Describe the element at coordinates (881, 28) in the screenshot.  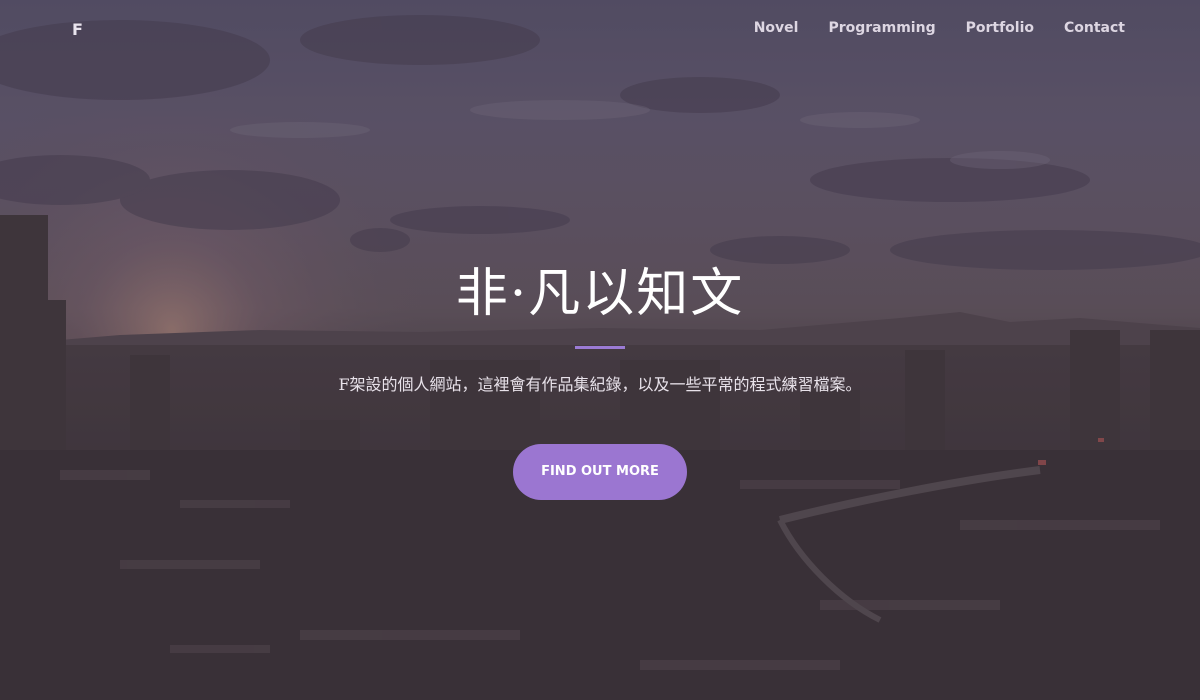
I see `nav-link-programming: Programming` at that location.